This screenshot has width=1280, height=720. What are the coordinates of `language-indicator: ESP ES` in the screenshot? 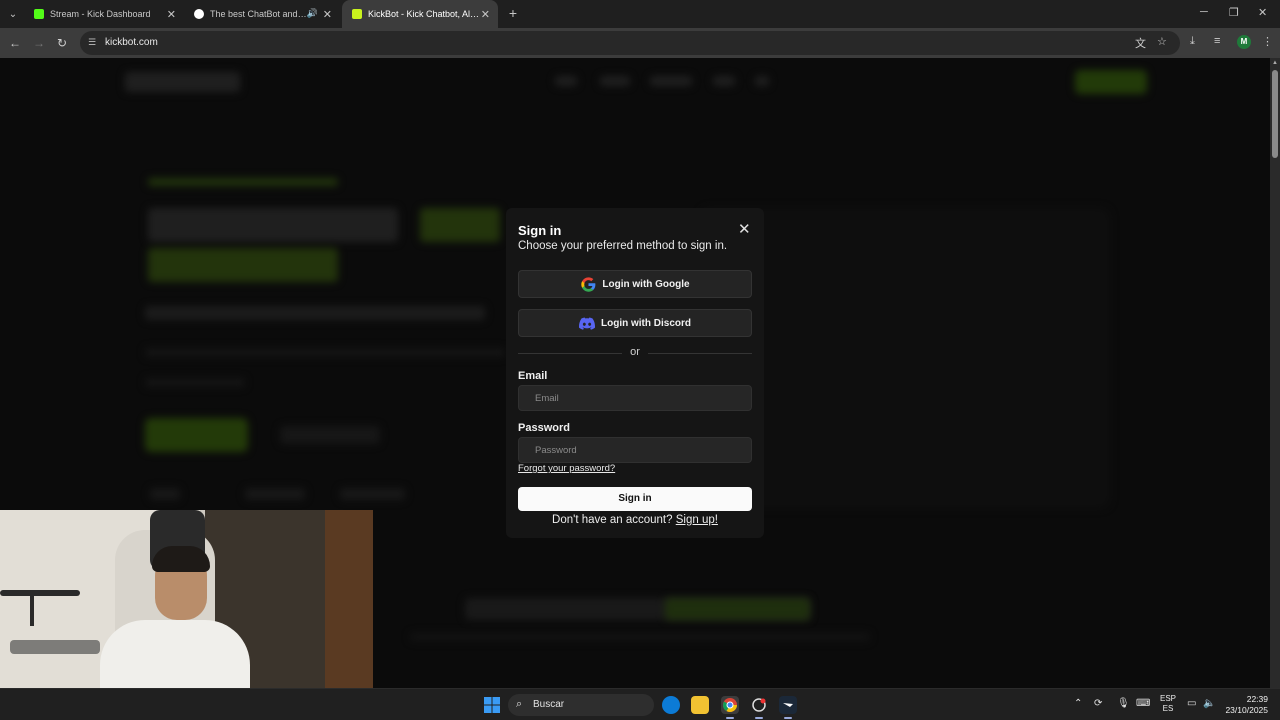 It's located at (1168, 704).